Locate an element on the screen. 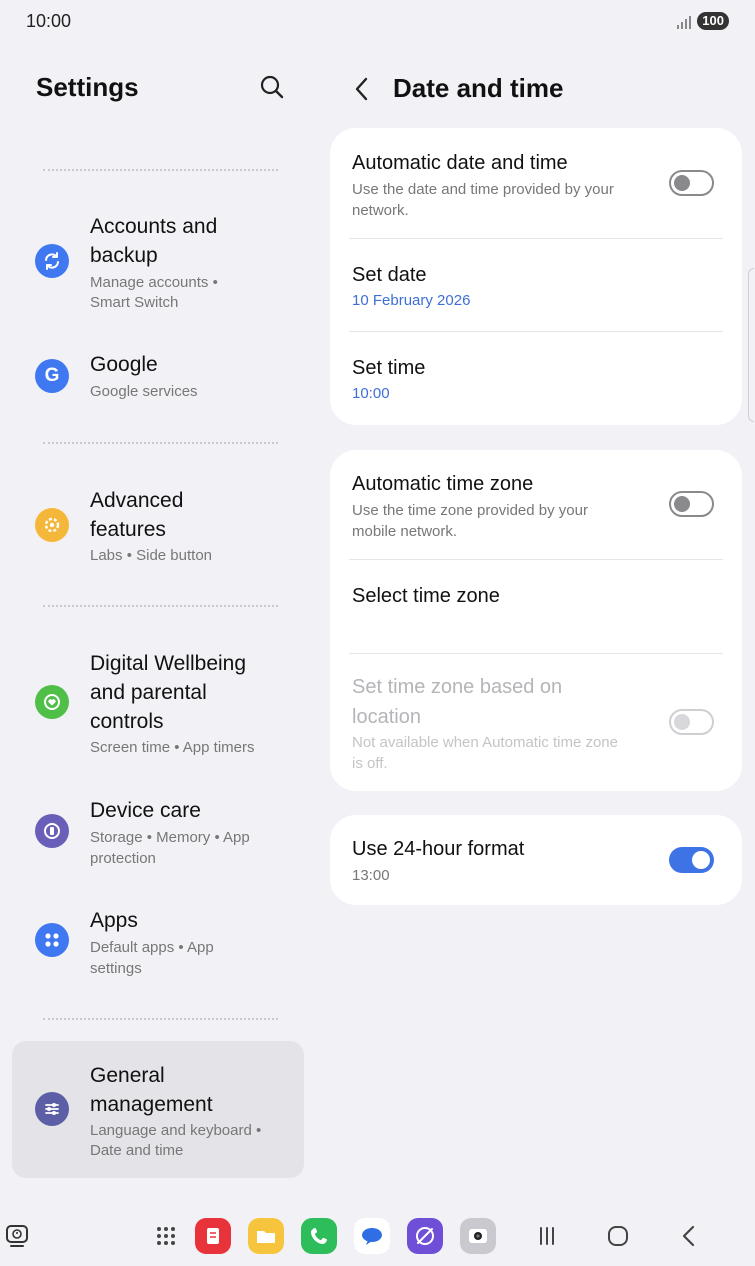 The height and width of the screenshot is (1266, 755). row-title: Automatic time zone is located at coordinates (443, 484).